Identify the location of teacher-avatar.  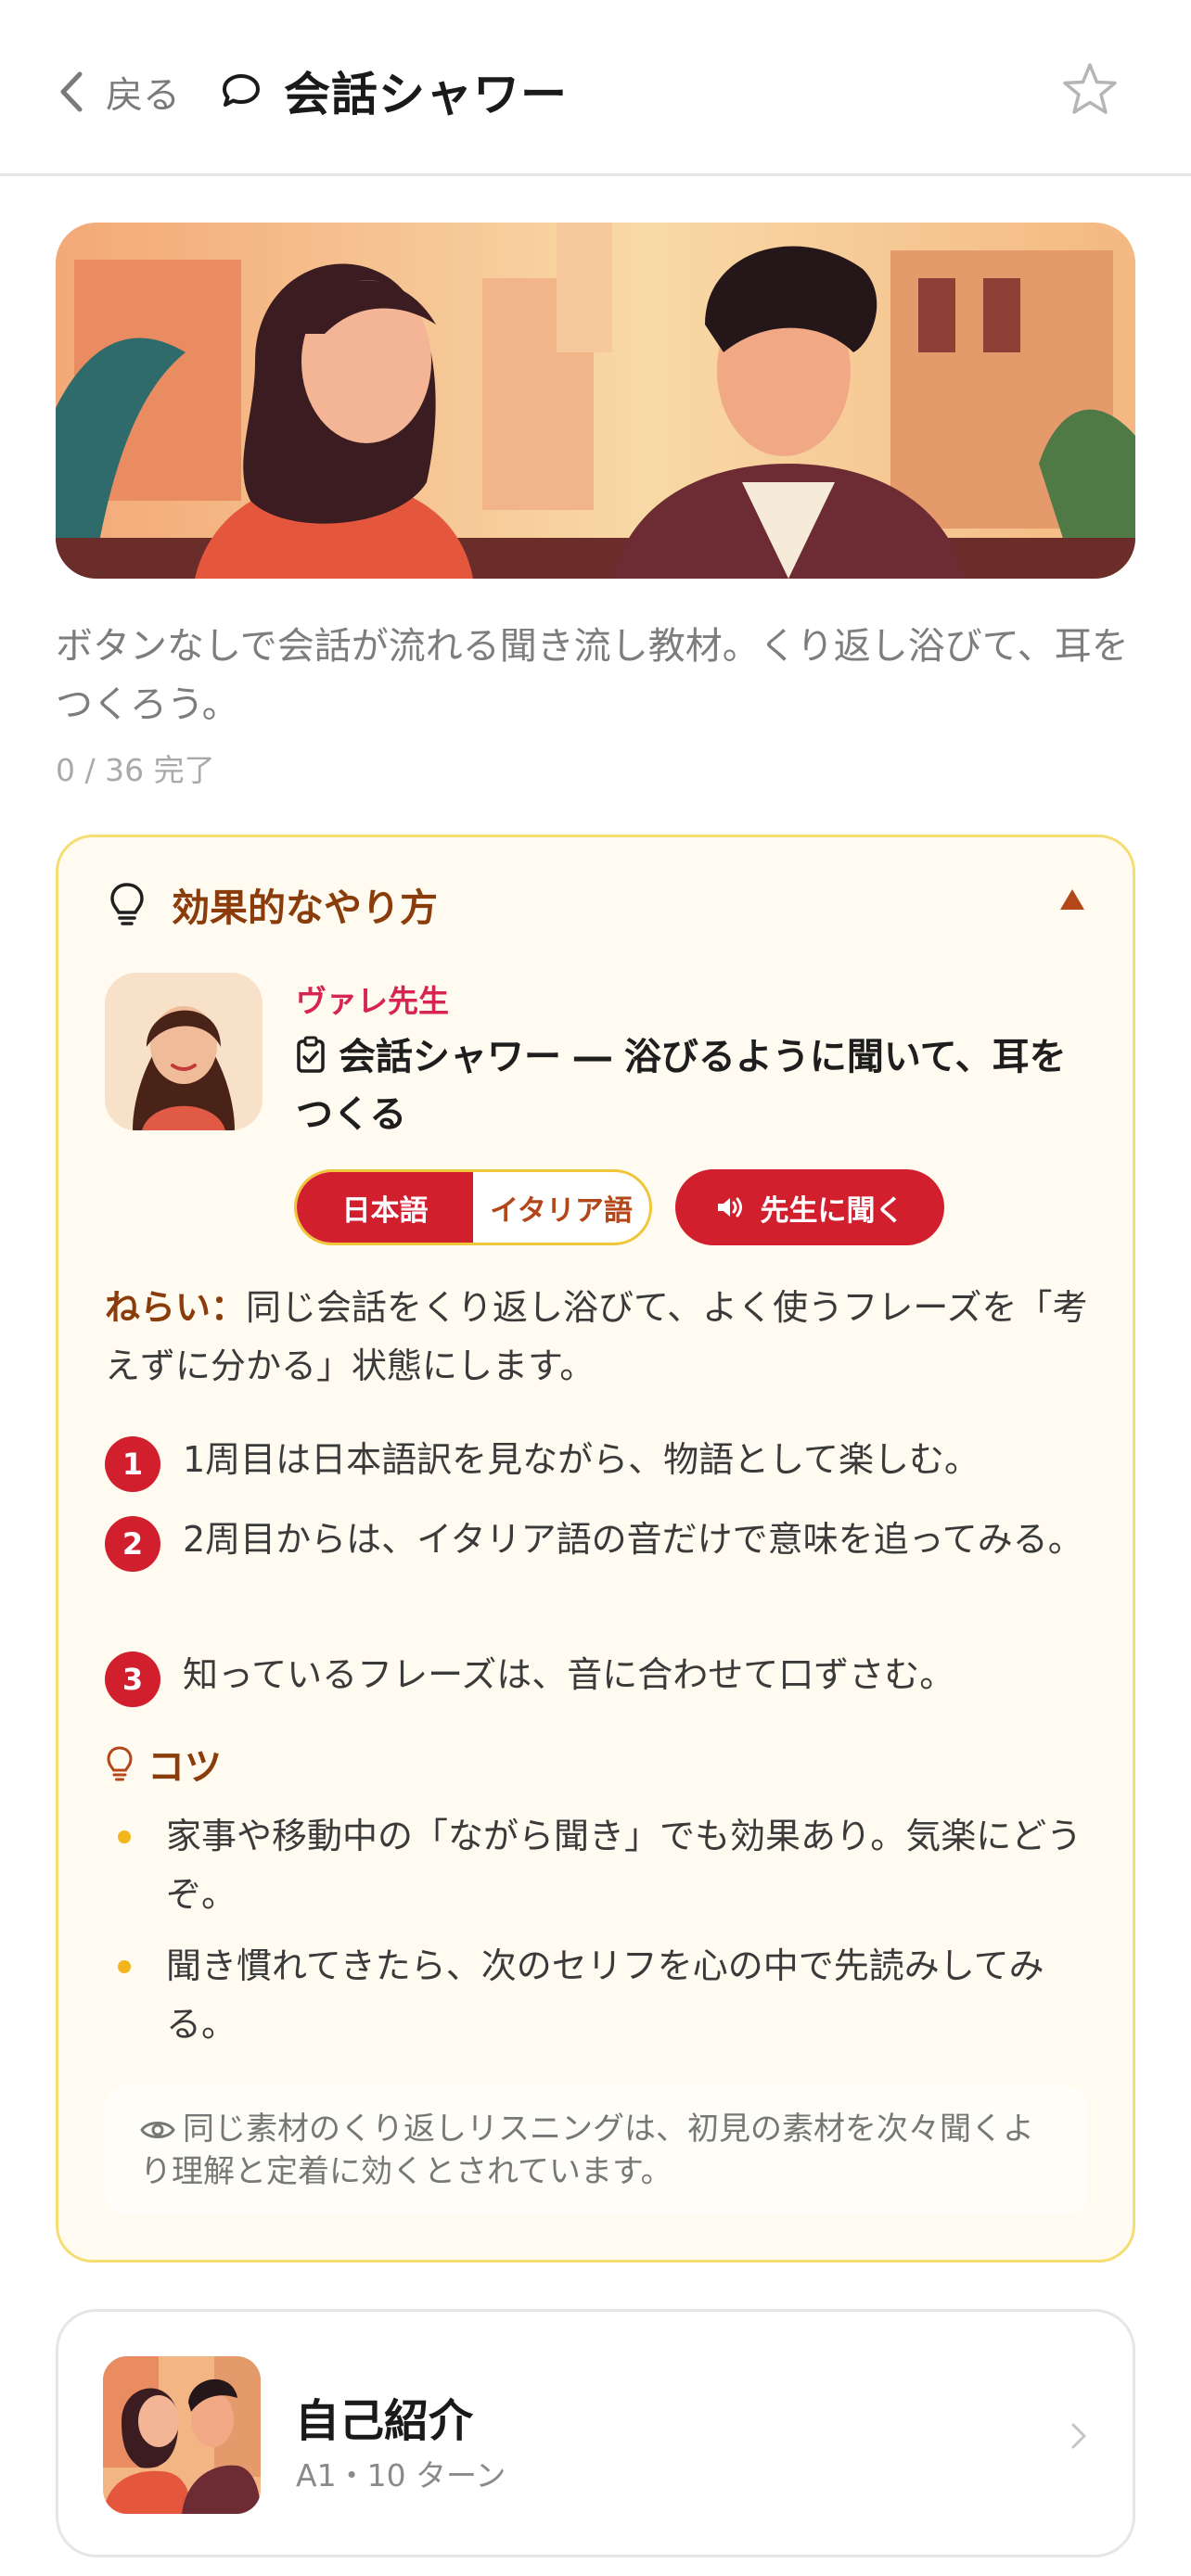
(184, 1051).